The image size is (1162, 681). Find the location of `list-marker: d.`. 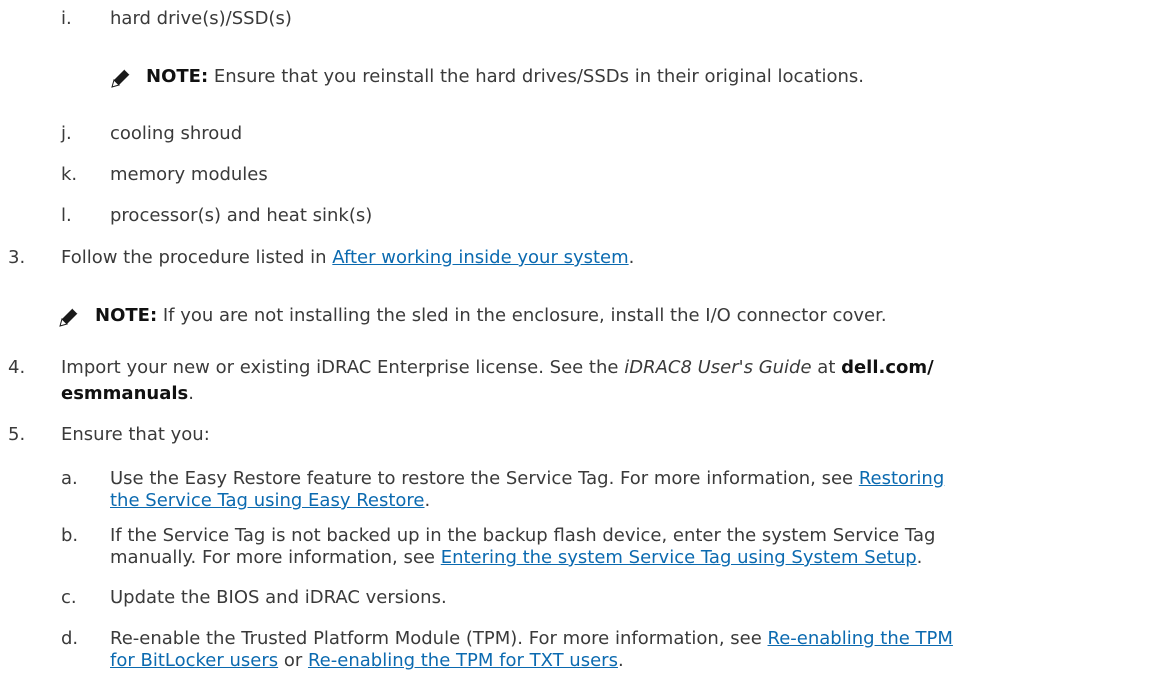

list-marker: d. is located at coordinates (70, 638).